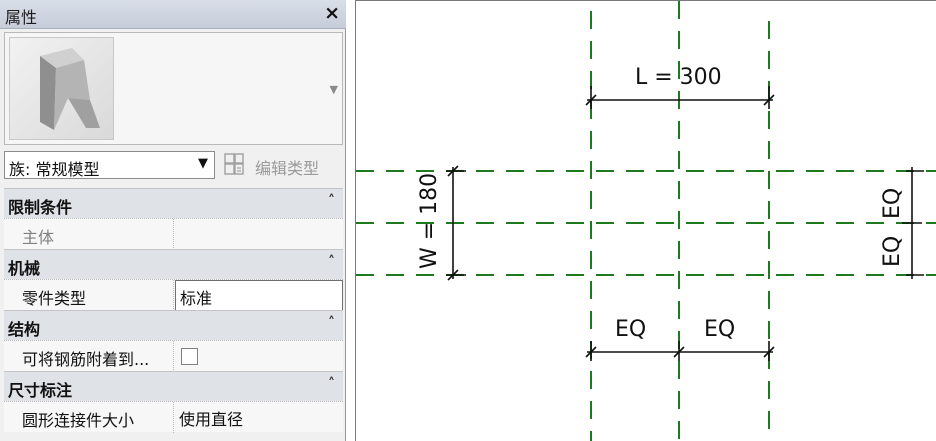 This screenshot has height=441, width=936. What do you see at coordinates (173, 264) in the screenshot?
I see `group-mechanical: 机械 ˄` at bounding box center [173, 264].